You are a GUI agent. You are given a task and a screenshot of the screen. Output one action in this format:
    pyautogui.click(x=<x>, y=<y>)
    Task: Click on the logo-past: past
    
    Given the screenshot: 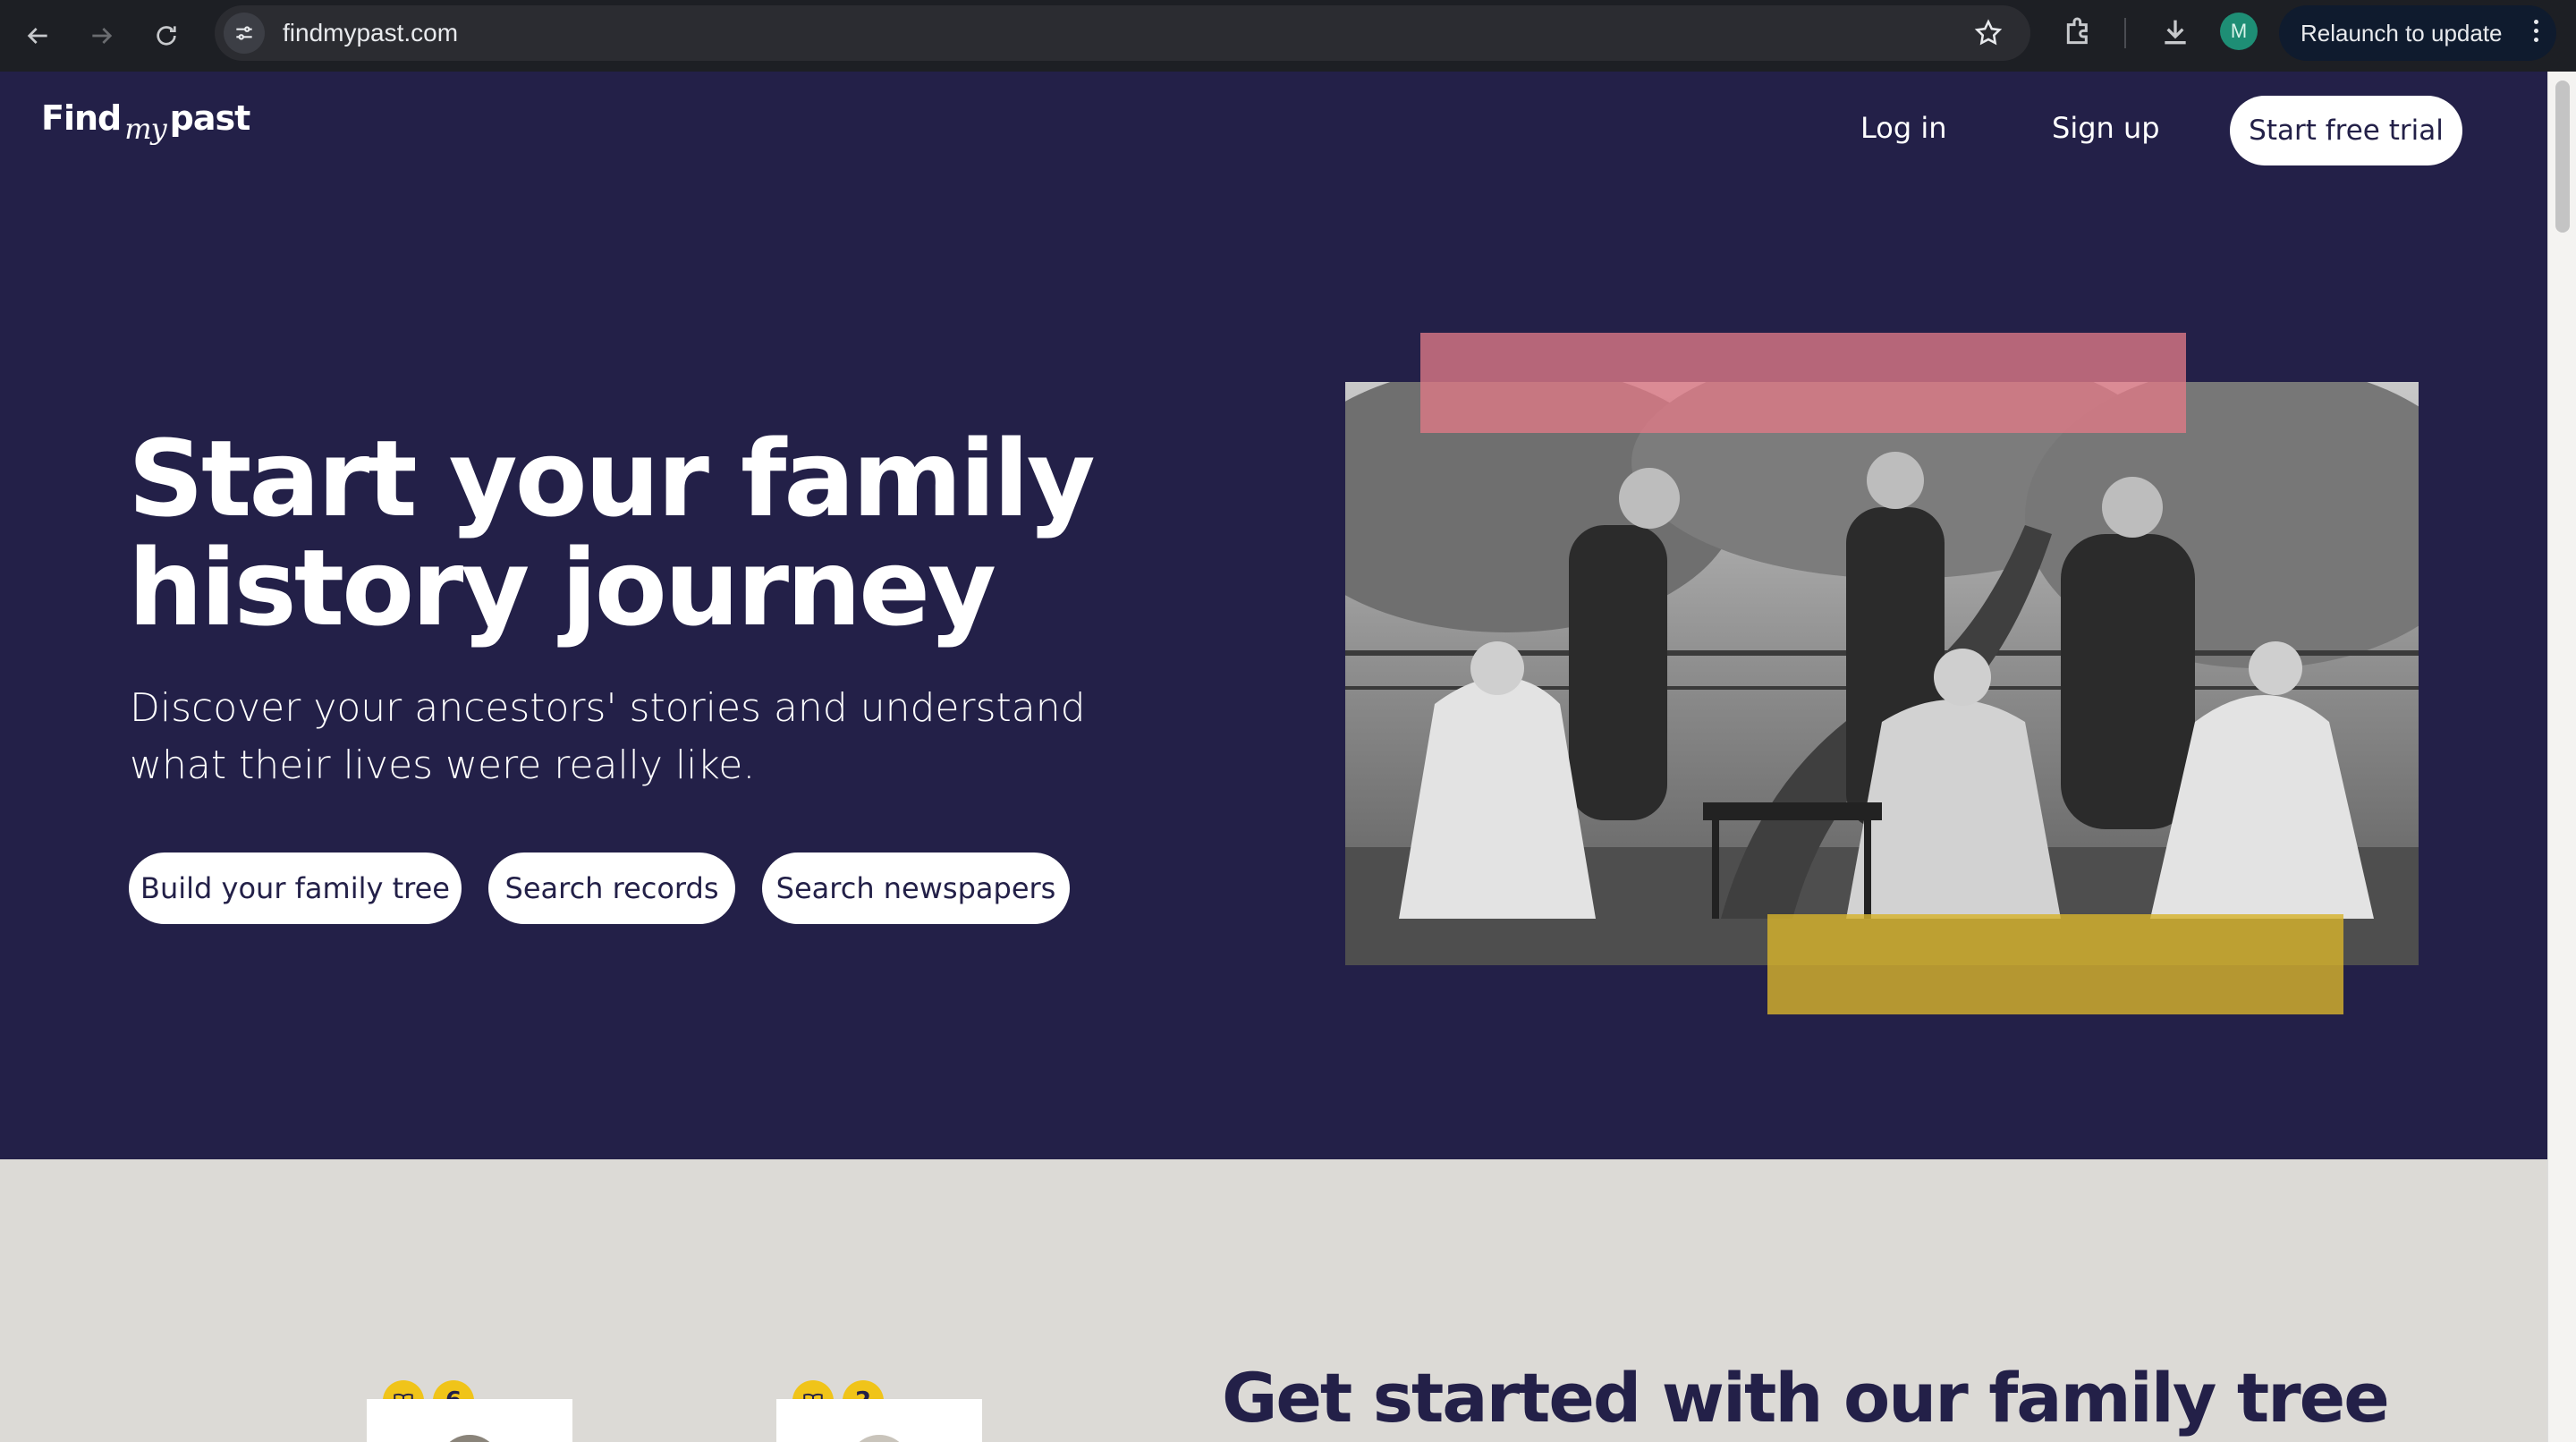 What is the action you would take?
    pyautogui.click(x=210, y=118)
    